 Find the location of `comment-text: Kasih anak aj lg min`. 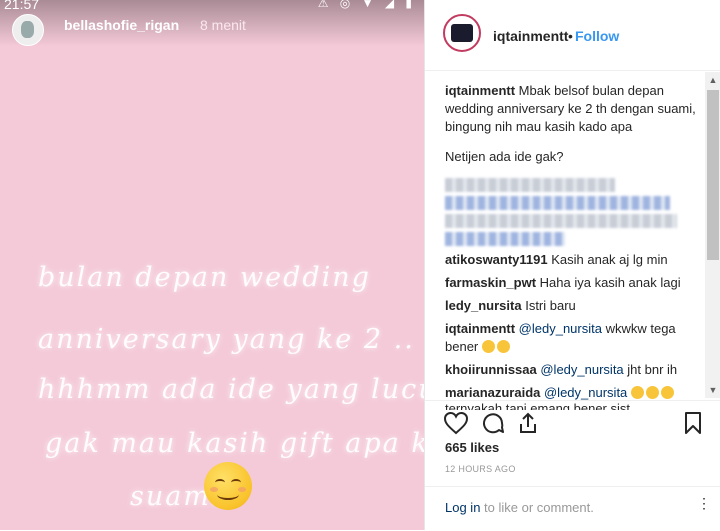

comment-text: Kasih anak aj lg min is located at coordinates (607, 259).